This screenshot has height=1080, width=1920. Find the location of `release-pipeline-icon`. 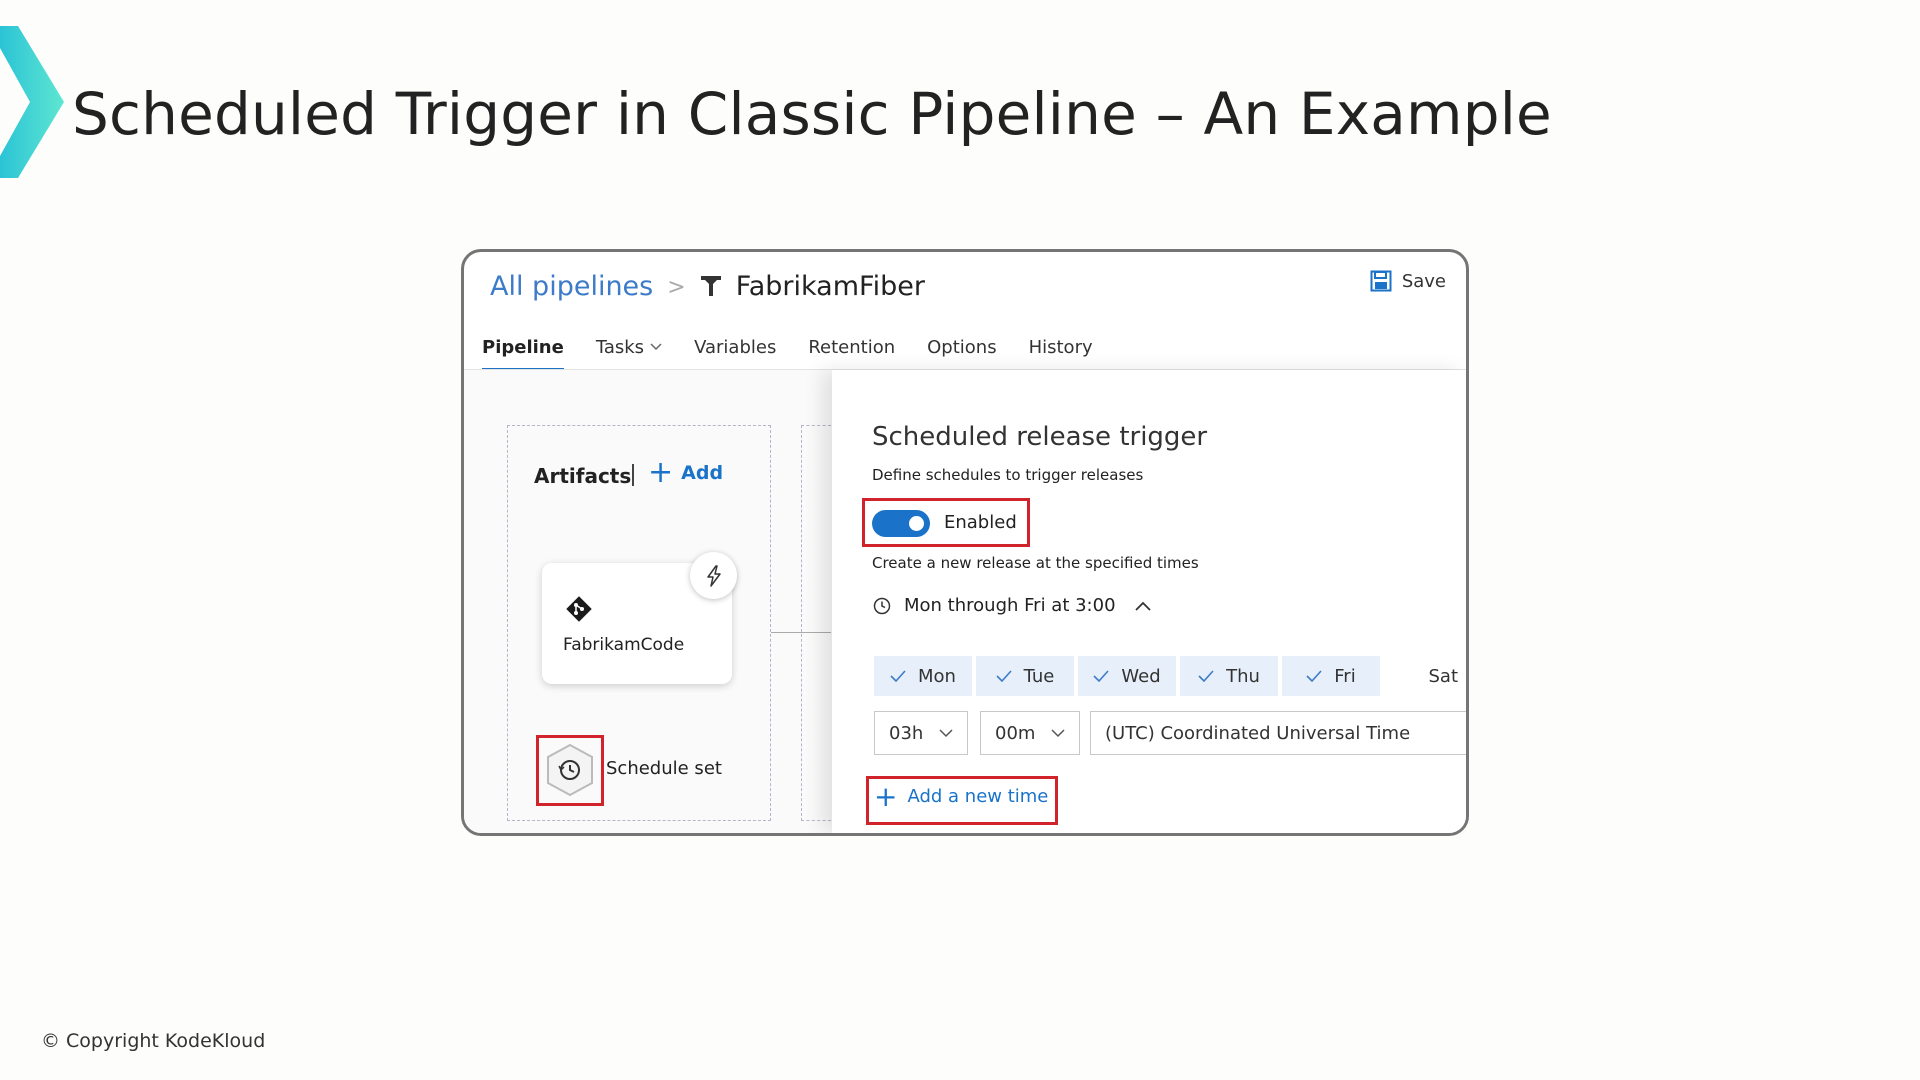

release-pipeline-icon is located at coordinates (710, 286).